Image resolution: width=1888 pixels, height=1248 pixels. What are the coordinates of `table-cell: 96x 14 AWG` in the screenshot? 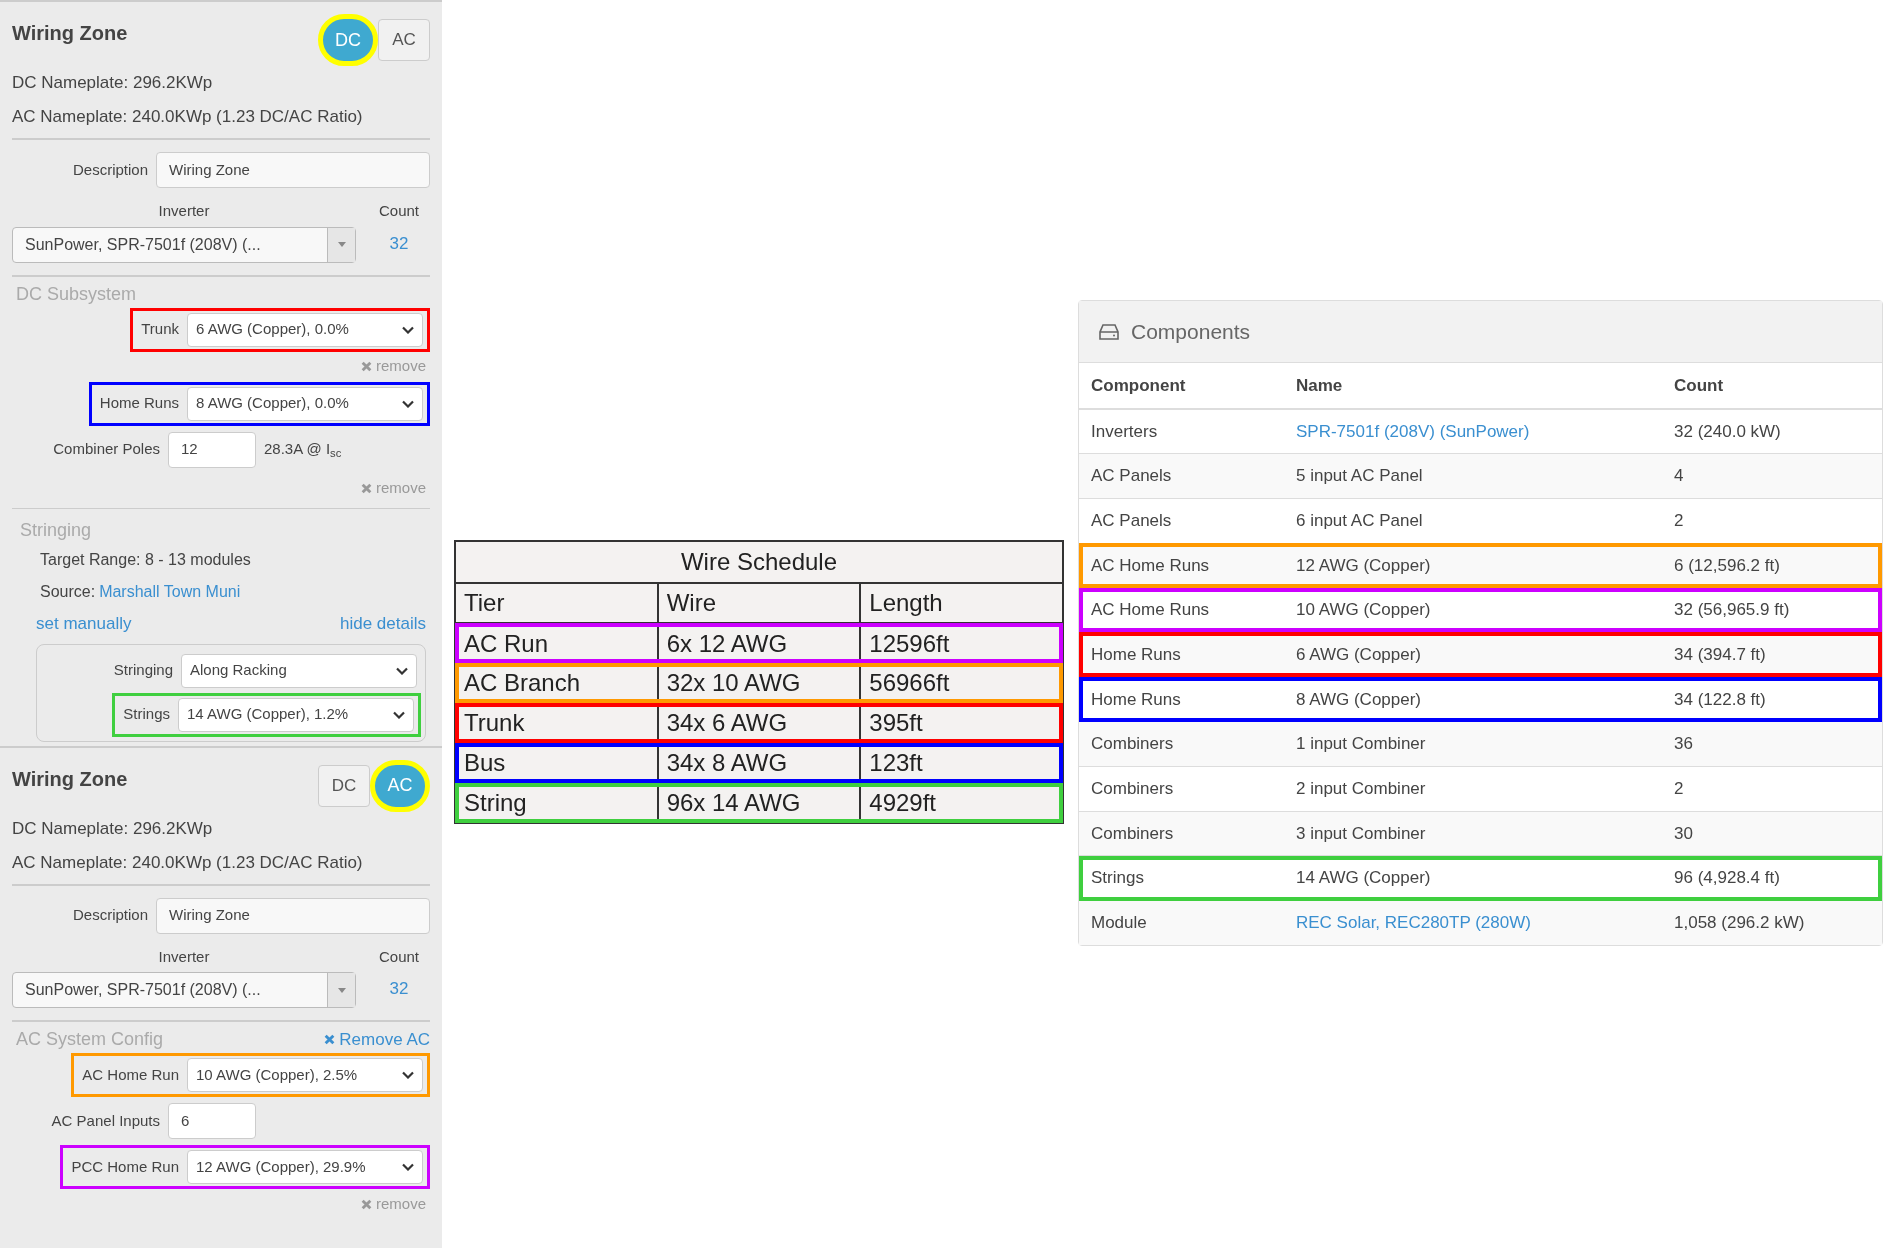 It's located at (759, 803).